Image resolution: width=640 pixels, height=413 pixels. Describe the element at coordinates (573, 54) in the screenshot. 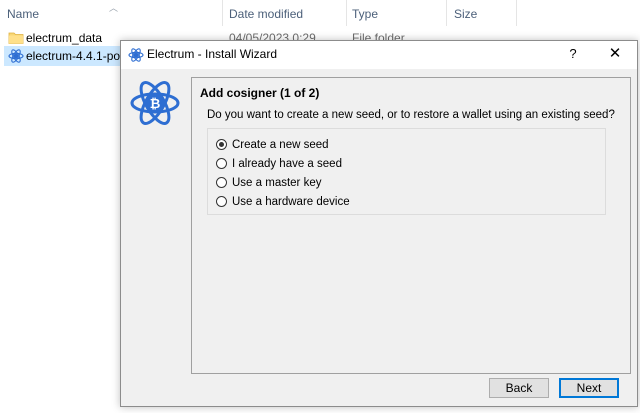

I see `help-button: ?` at that location.